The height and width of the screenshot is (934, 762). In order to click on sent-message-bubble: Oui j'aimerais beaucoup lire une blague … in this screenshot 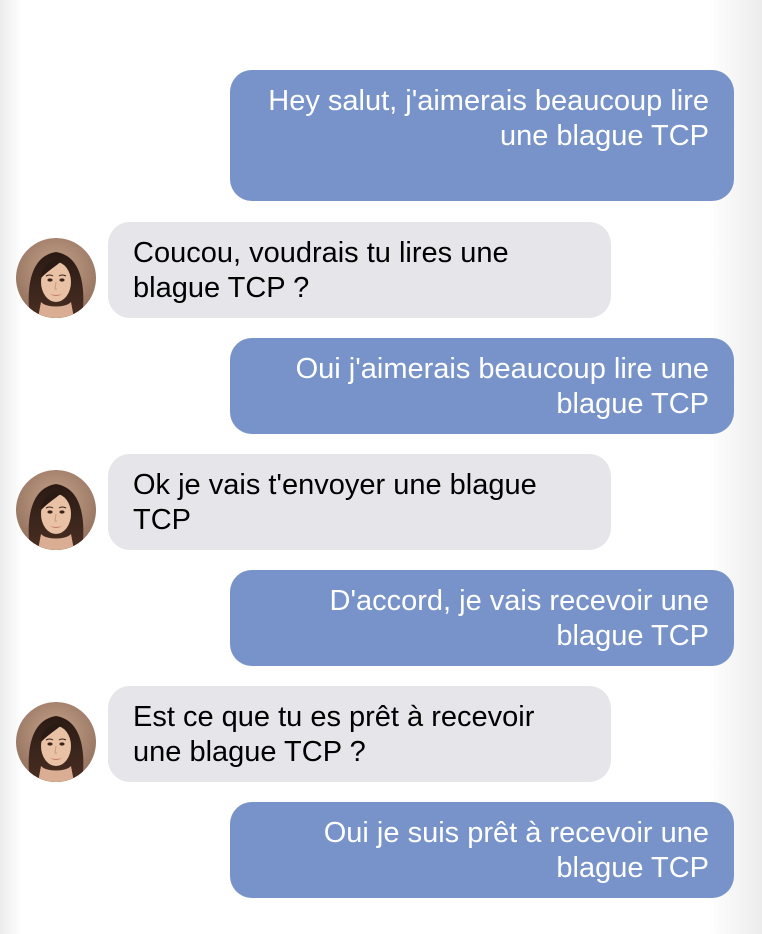, I will do `click(482, 386)`.